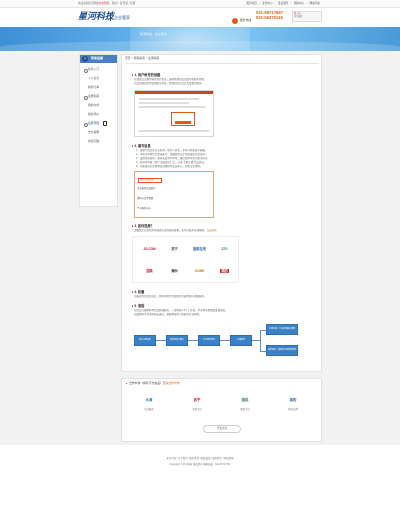  I want to click on brand-logo-3: 国美在线, so click(199, 248).